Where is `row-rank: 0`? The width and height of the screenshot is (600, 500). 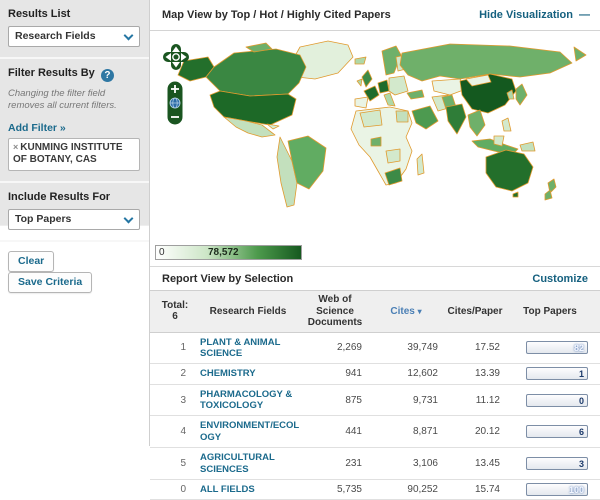
row-rank: 0 is located at coordinates (183, 490).